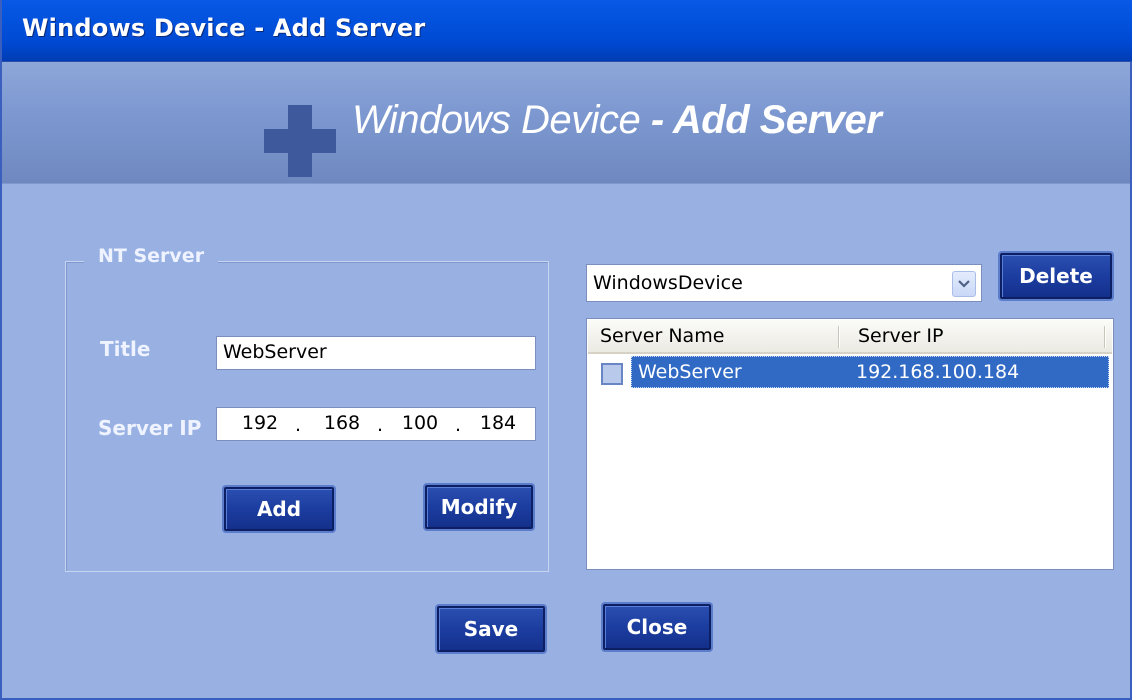 Image resolution: width=1132 pixels, height=700 pixels. What do you see at coordinates (224, 28) in the screenshot?
I see `window-title: Windows Device - Add Server` at bounding box center [224, 28].